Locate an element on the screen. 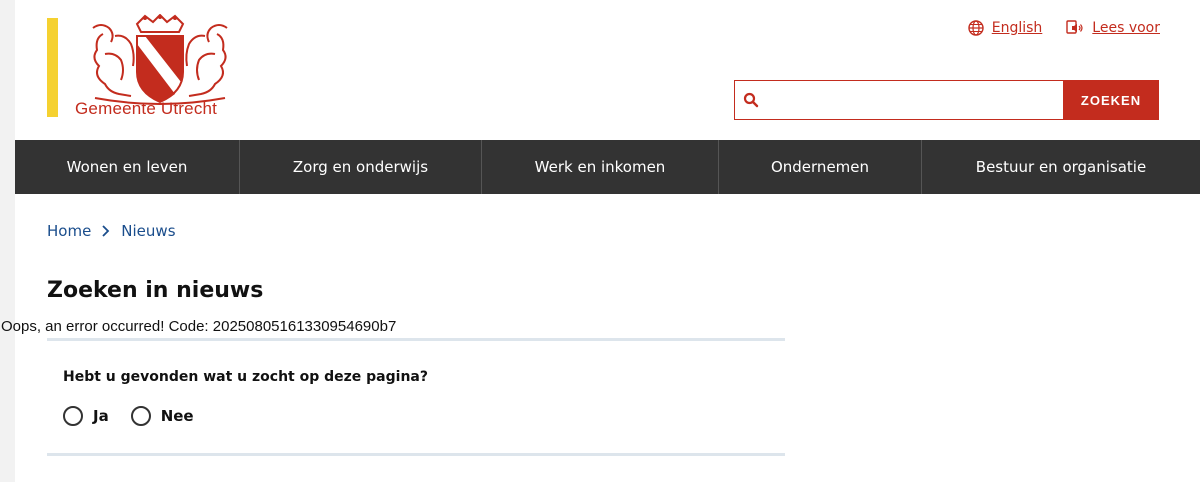  nav-item-werk-en-inkomen: Werk en inkomen is located at coordinates (600, 167).